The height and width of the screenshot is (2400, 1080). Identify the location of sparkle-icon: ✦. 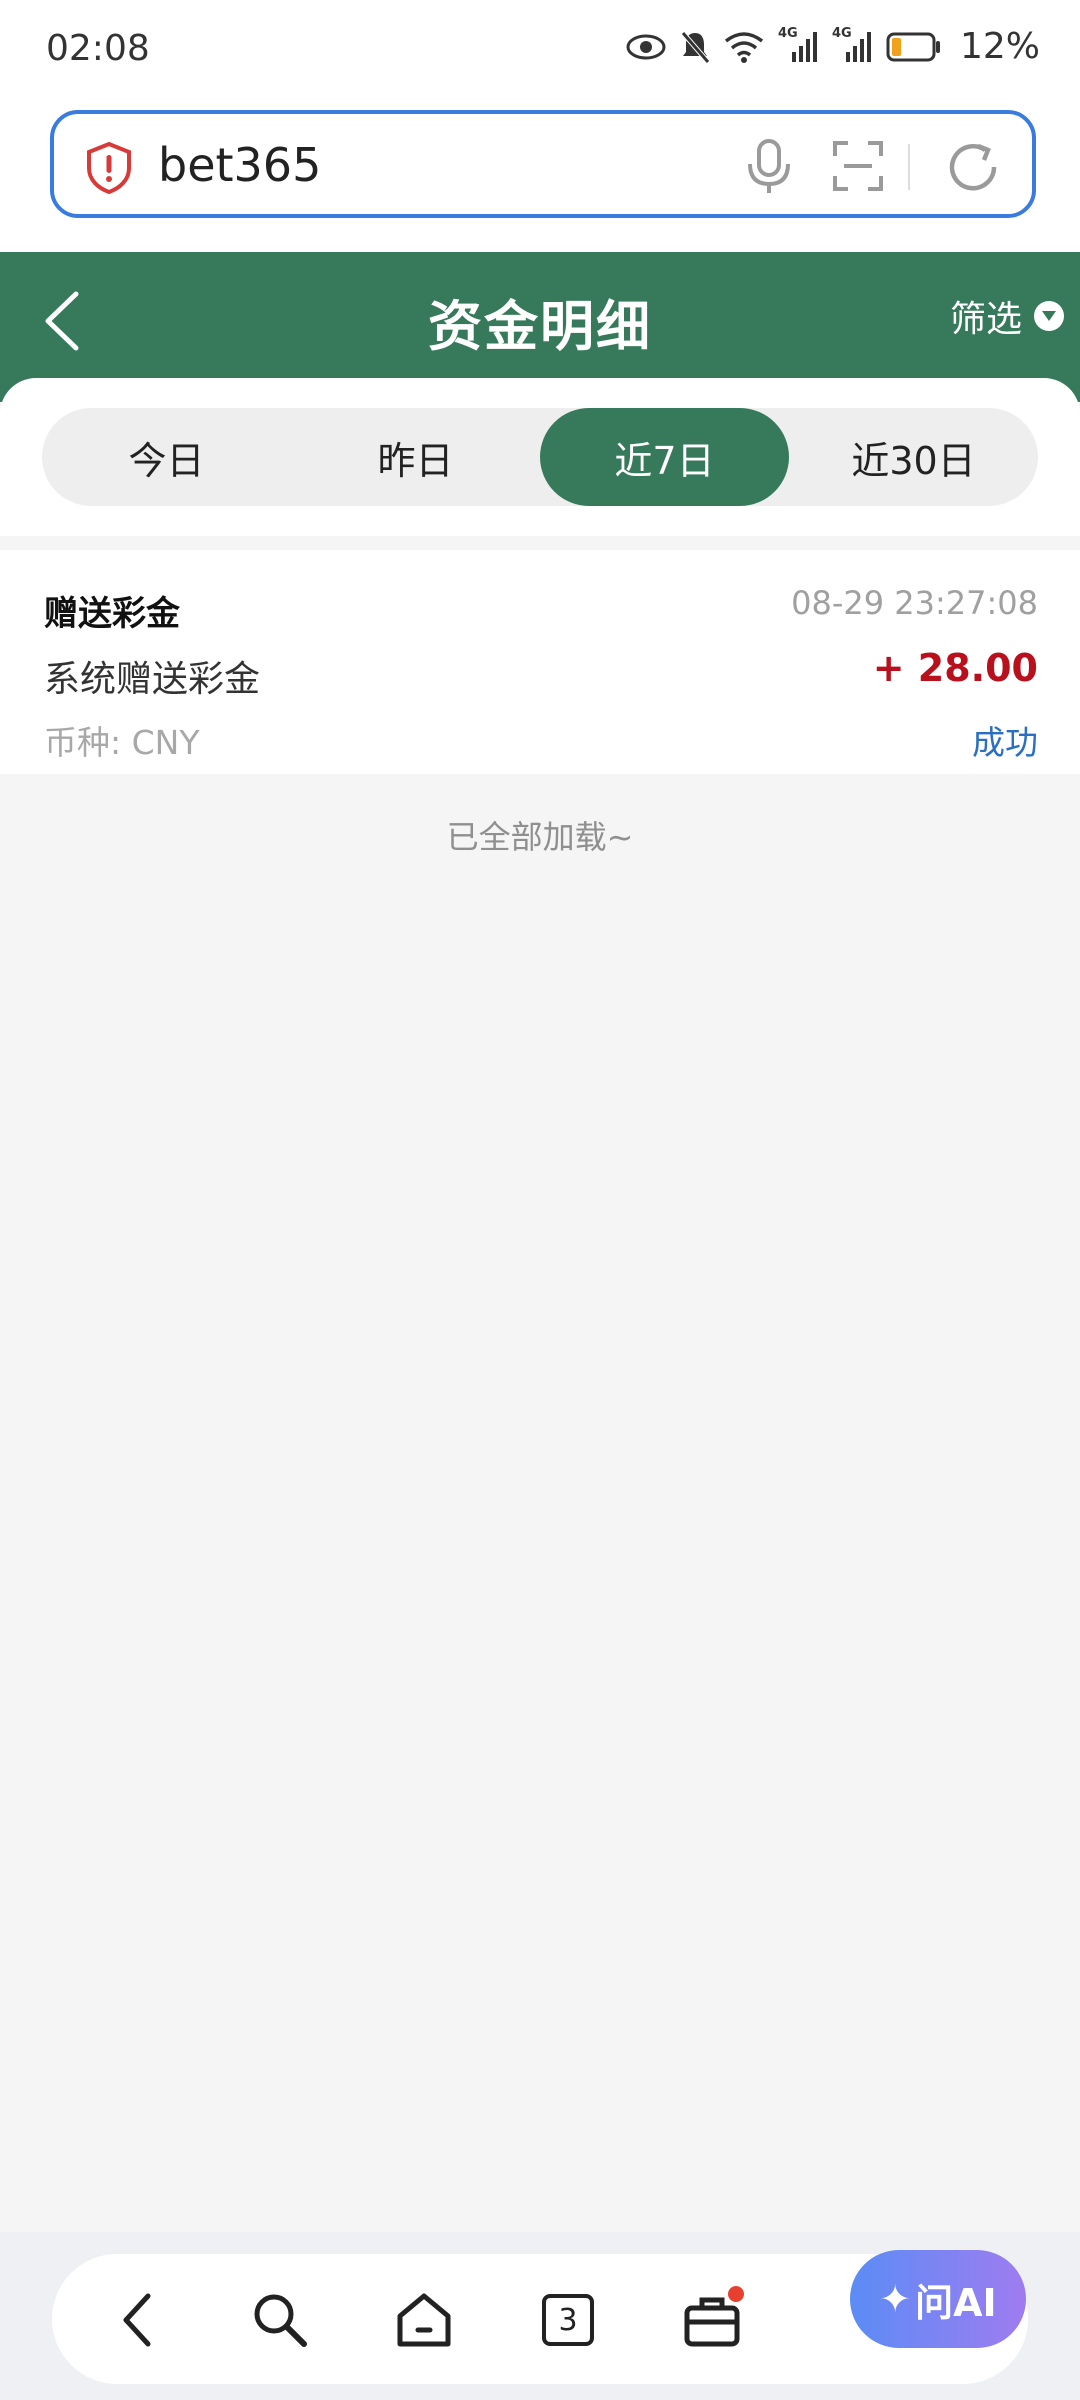
(895, 2299).